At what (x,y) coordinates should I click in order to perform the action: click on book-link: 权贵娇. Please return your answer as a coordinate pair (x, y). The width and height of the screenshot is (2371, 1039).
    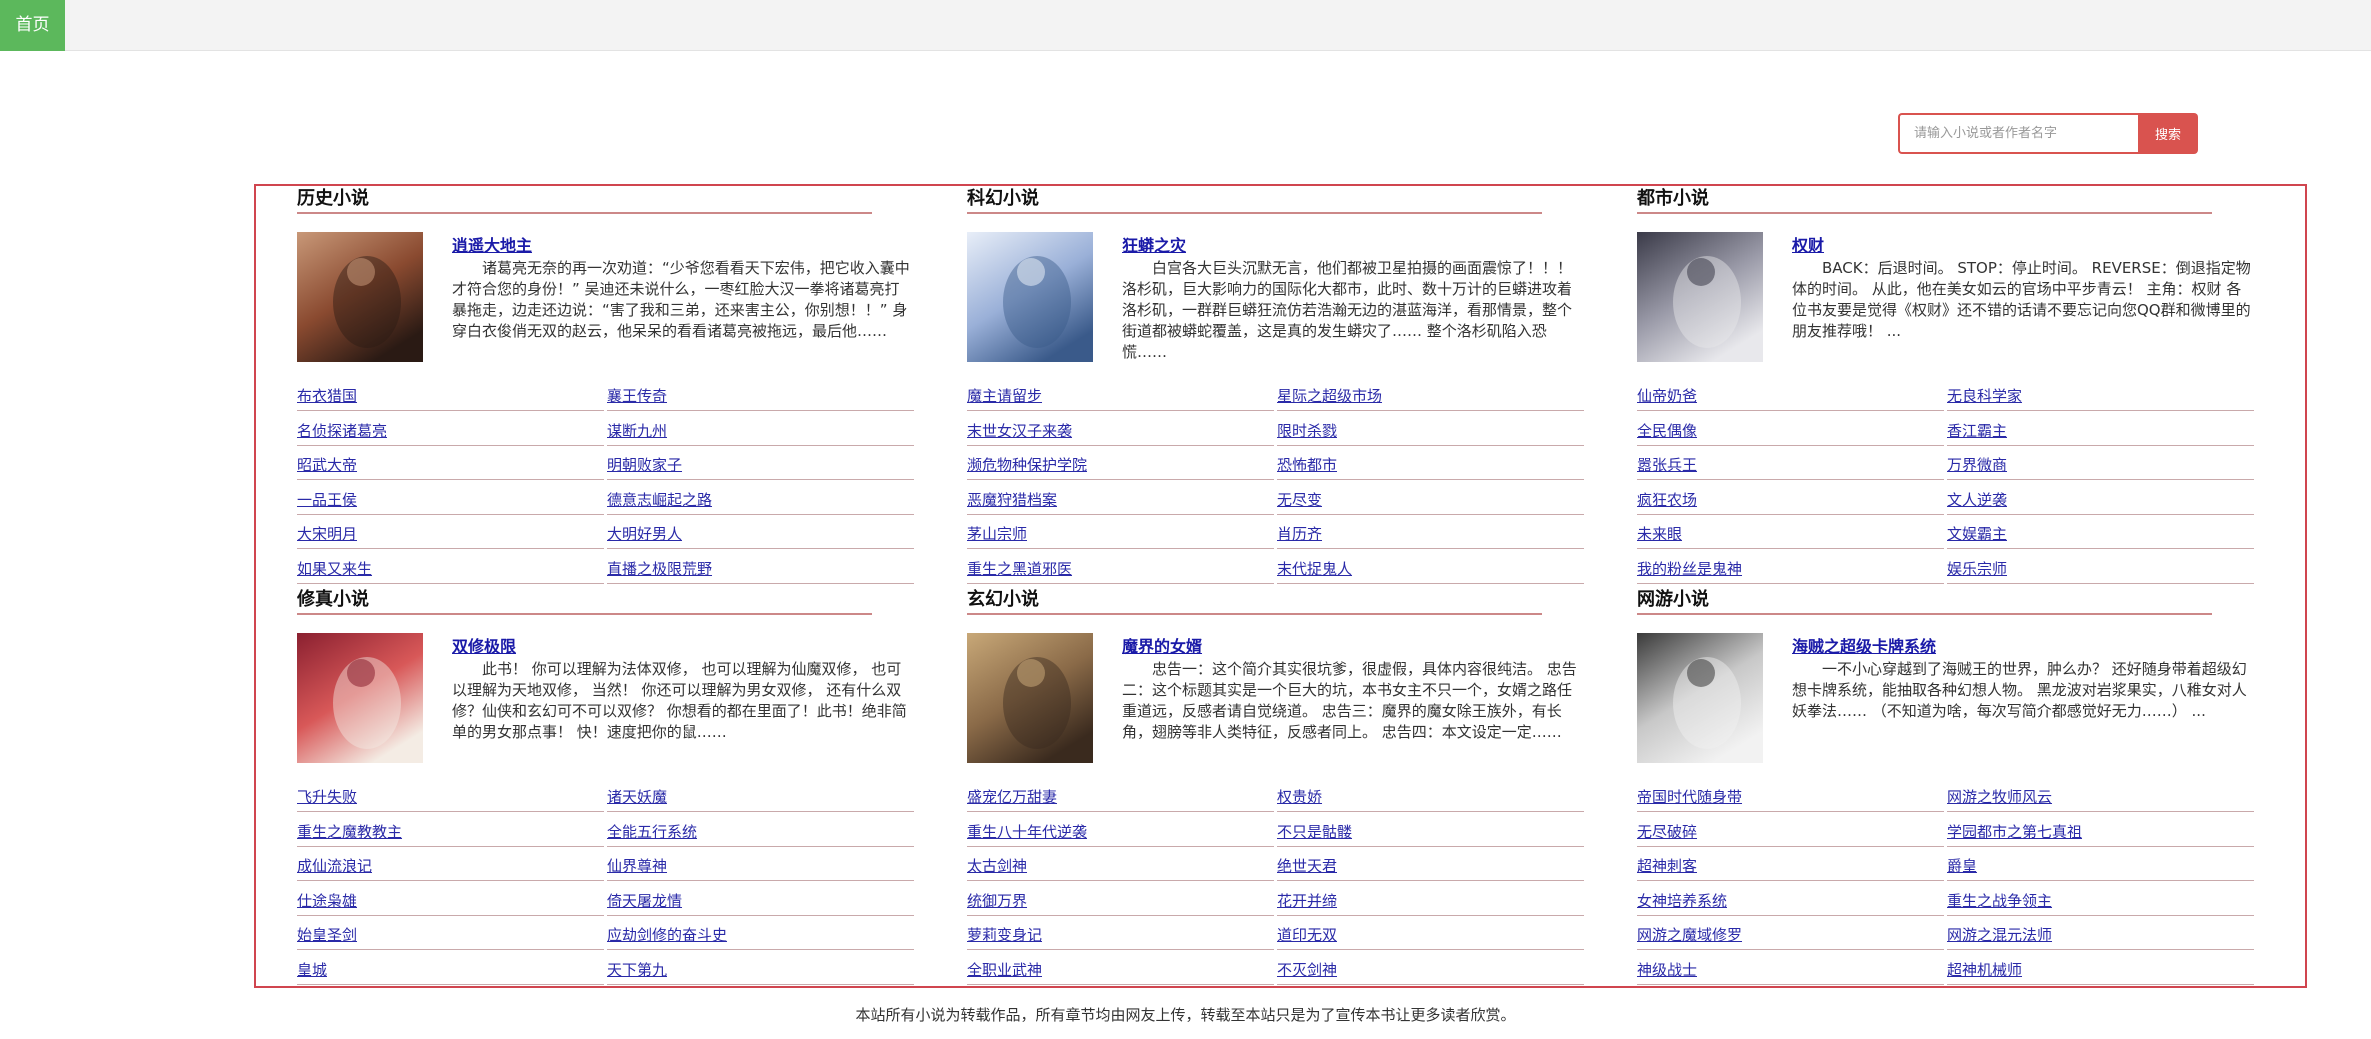
    Looking at the image, I should click on (1432, 797).